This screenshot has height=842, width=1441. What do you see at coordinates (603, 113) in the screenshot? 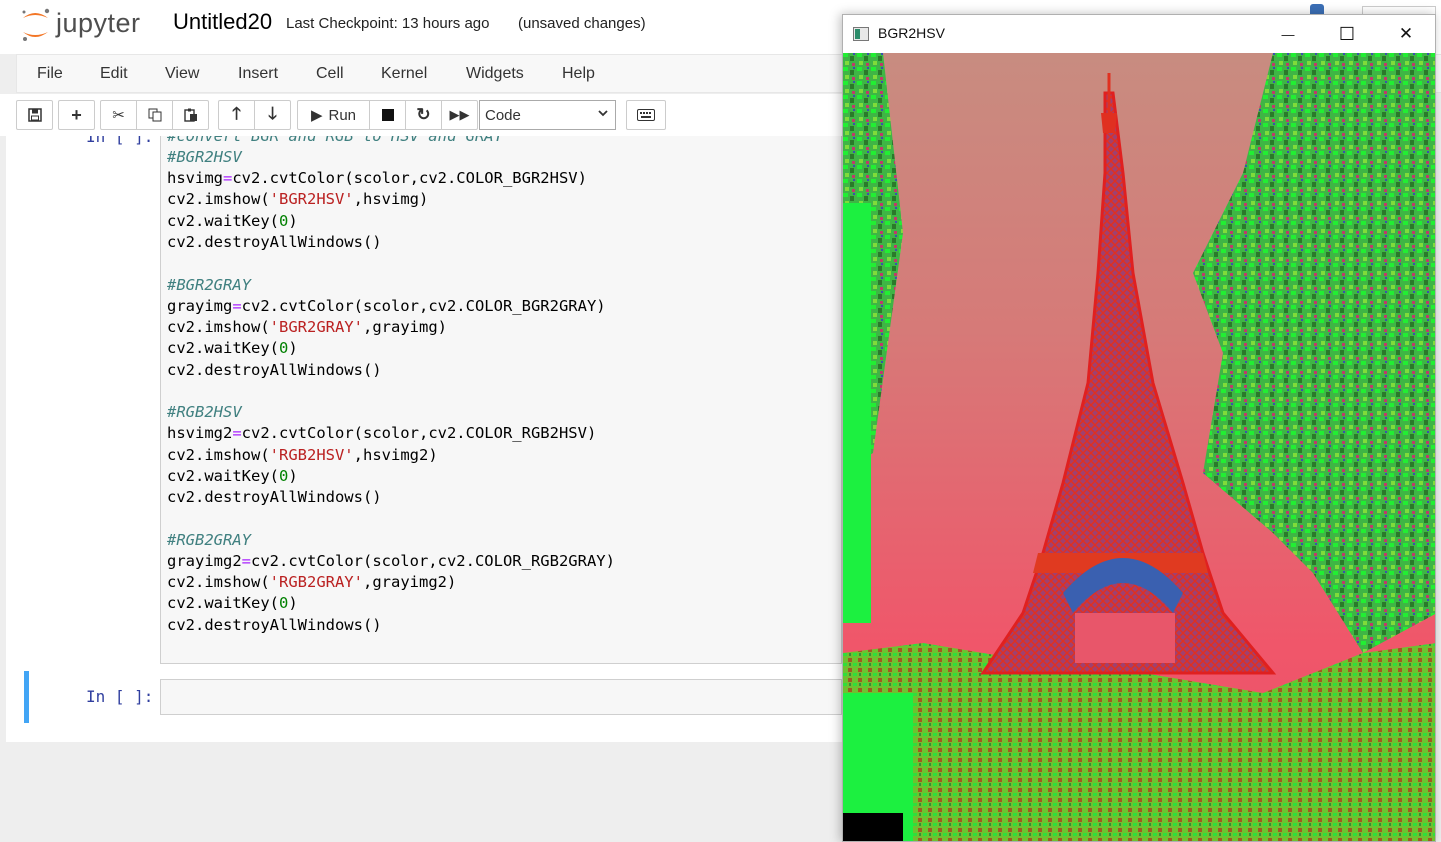
I see `chevron-down-icon` at bounding box center [603, 113].